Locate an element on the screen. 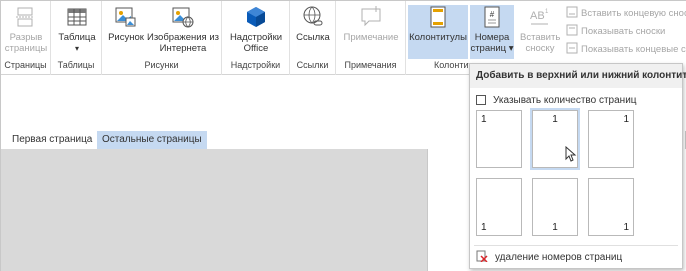  remove-page-numbers-option: удаление номеров страниц is located at coordinates (549, 257).